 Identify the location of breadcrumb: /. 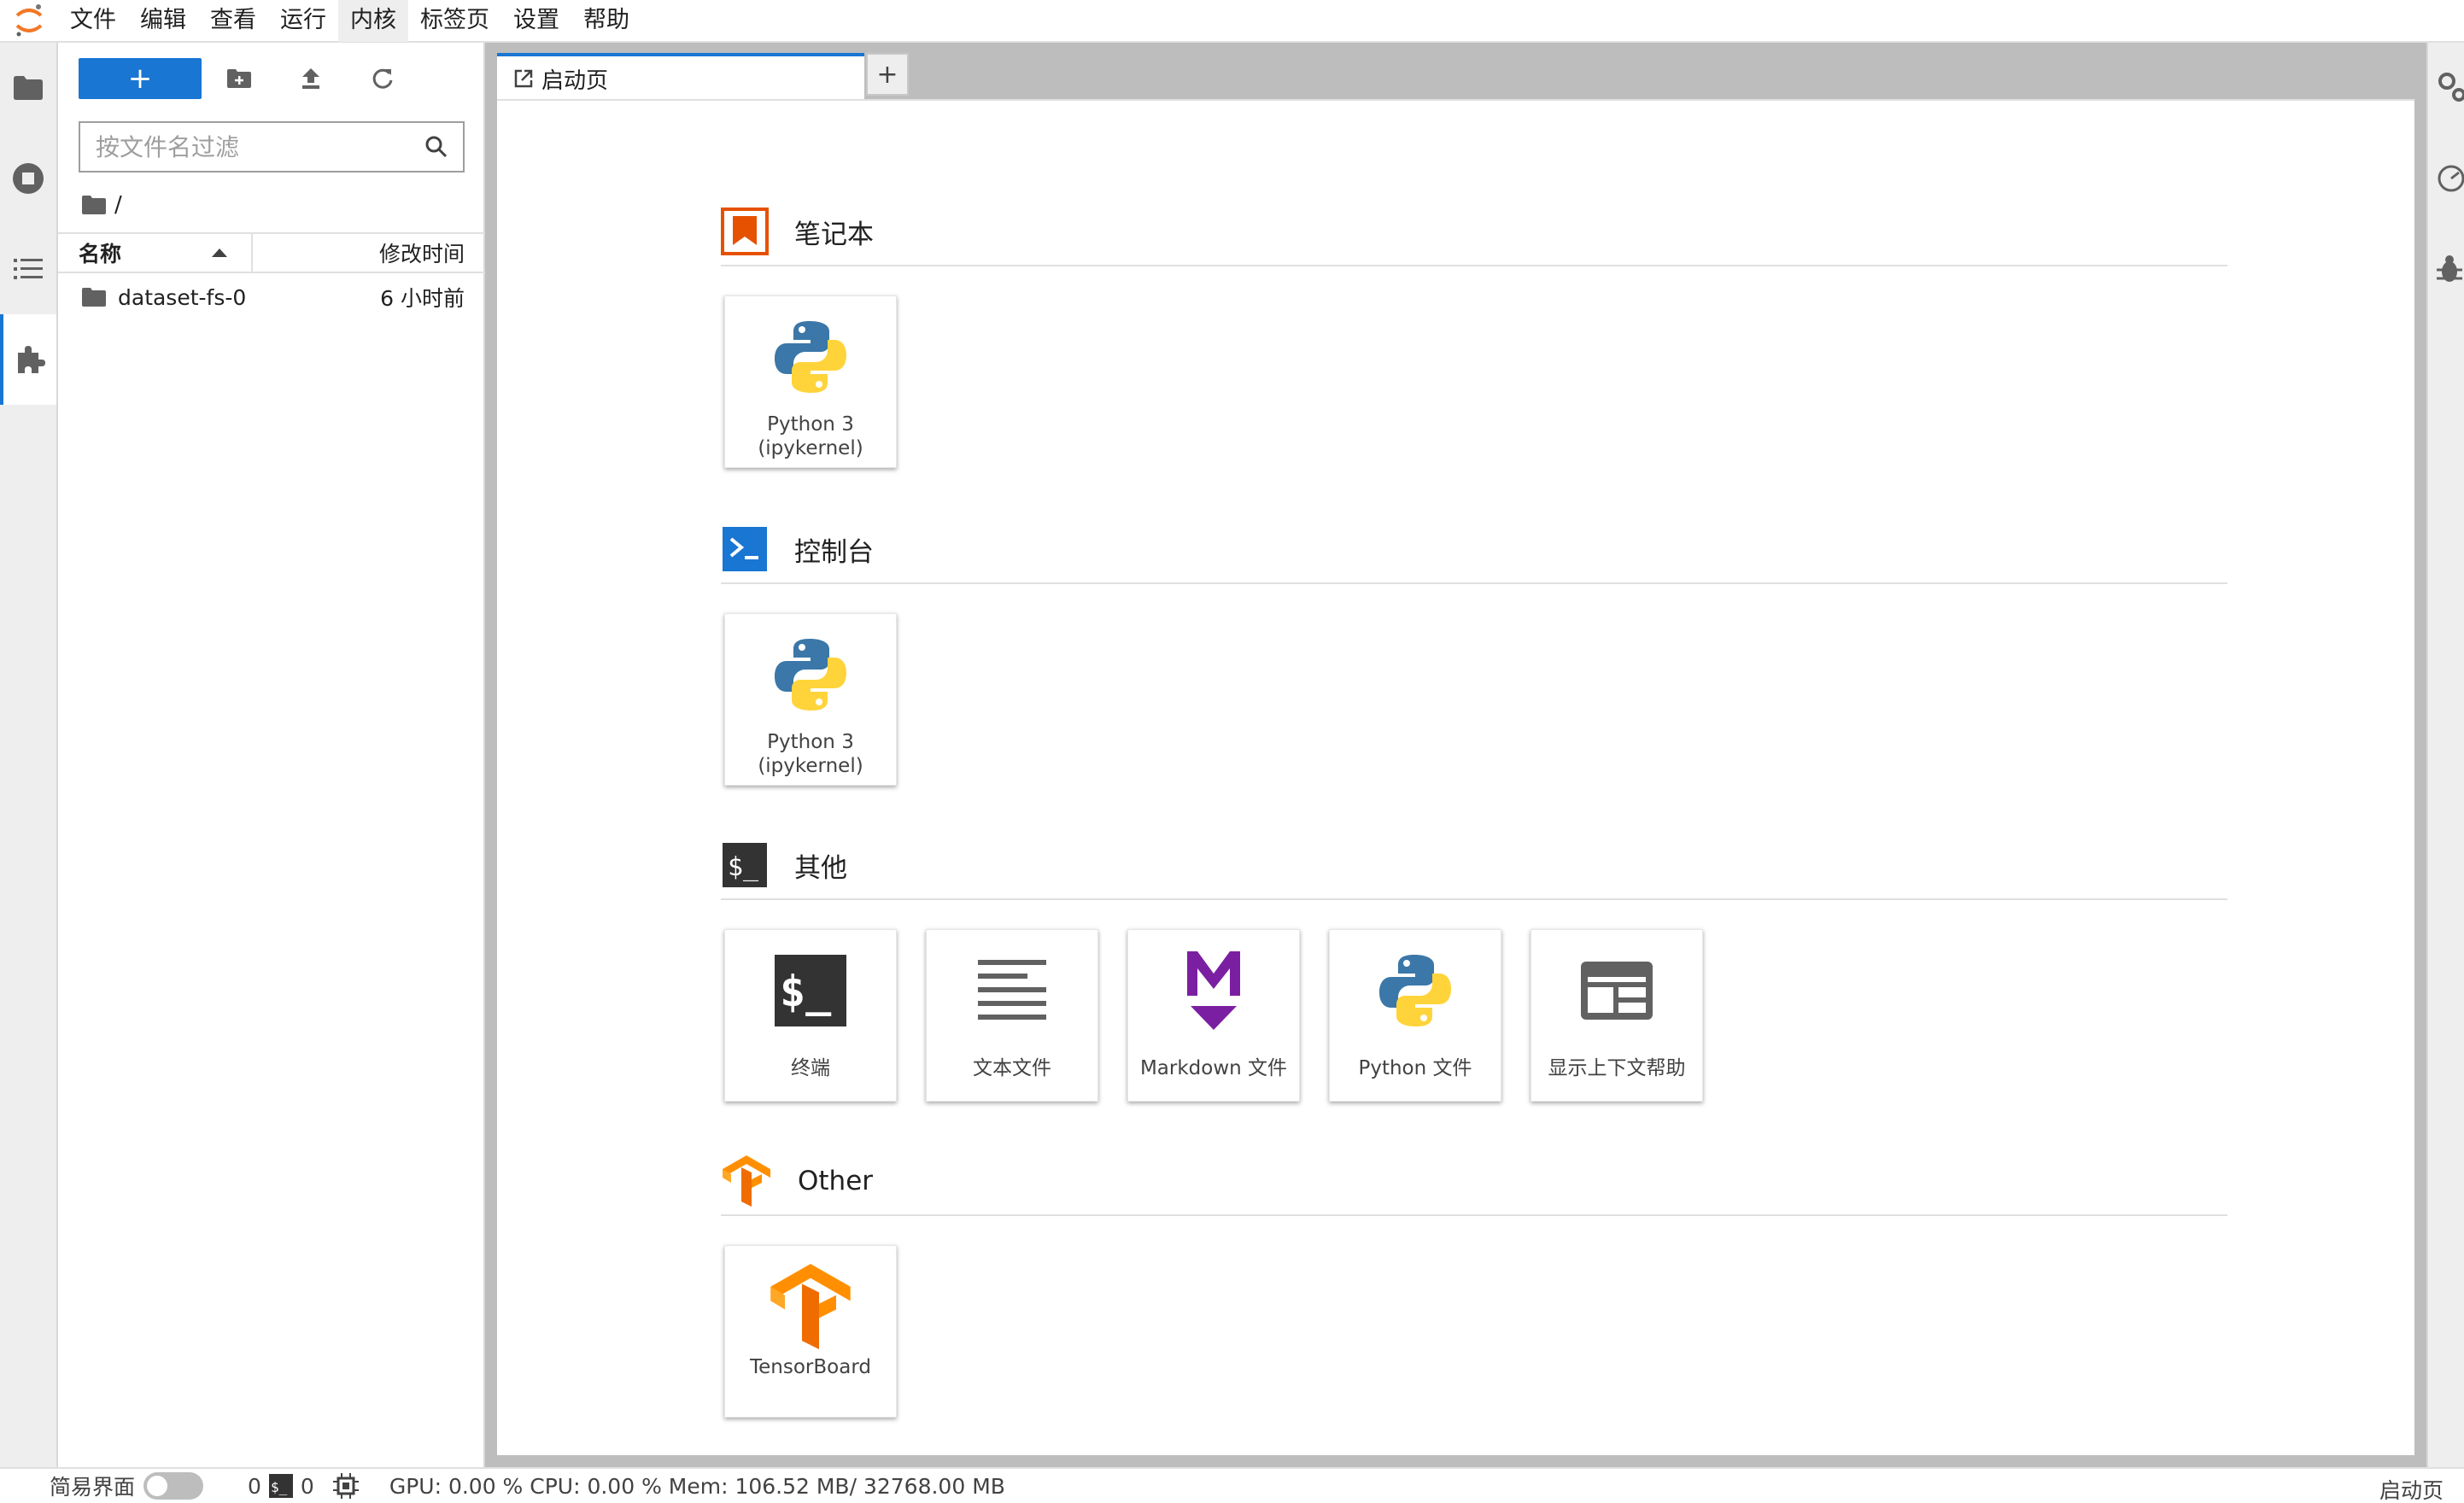
(102, 205).